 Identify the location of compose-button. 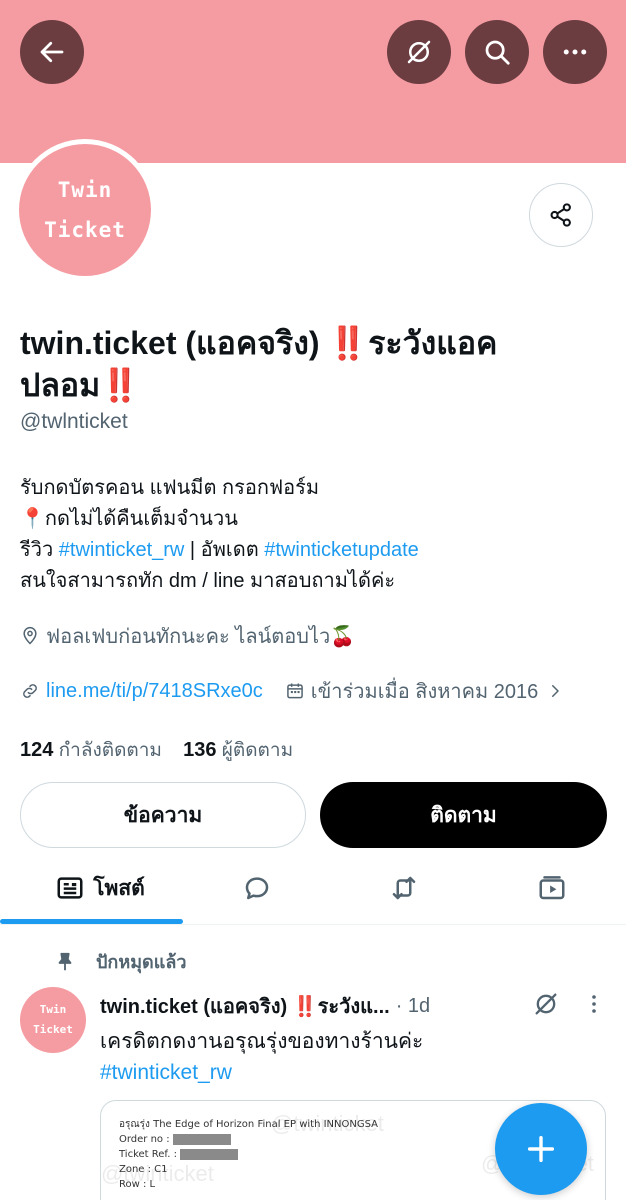
(541, 1149).